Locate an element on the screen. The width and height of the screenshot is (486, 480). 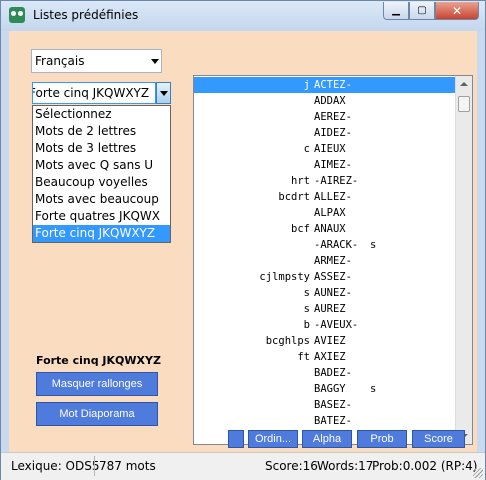
word-text: -AIREZ- is located at coordinates (336, 181).